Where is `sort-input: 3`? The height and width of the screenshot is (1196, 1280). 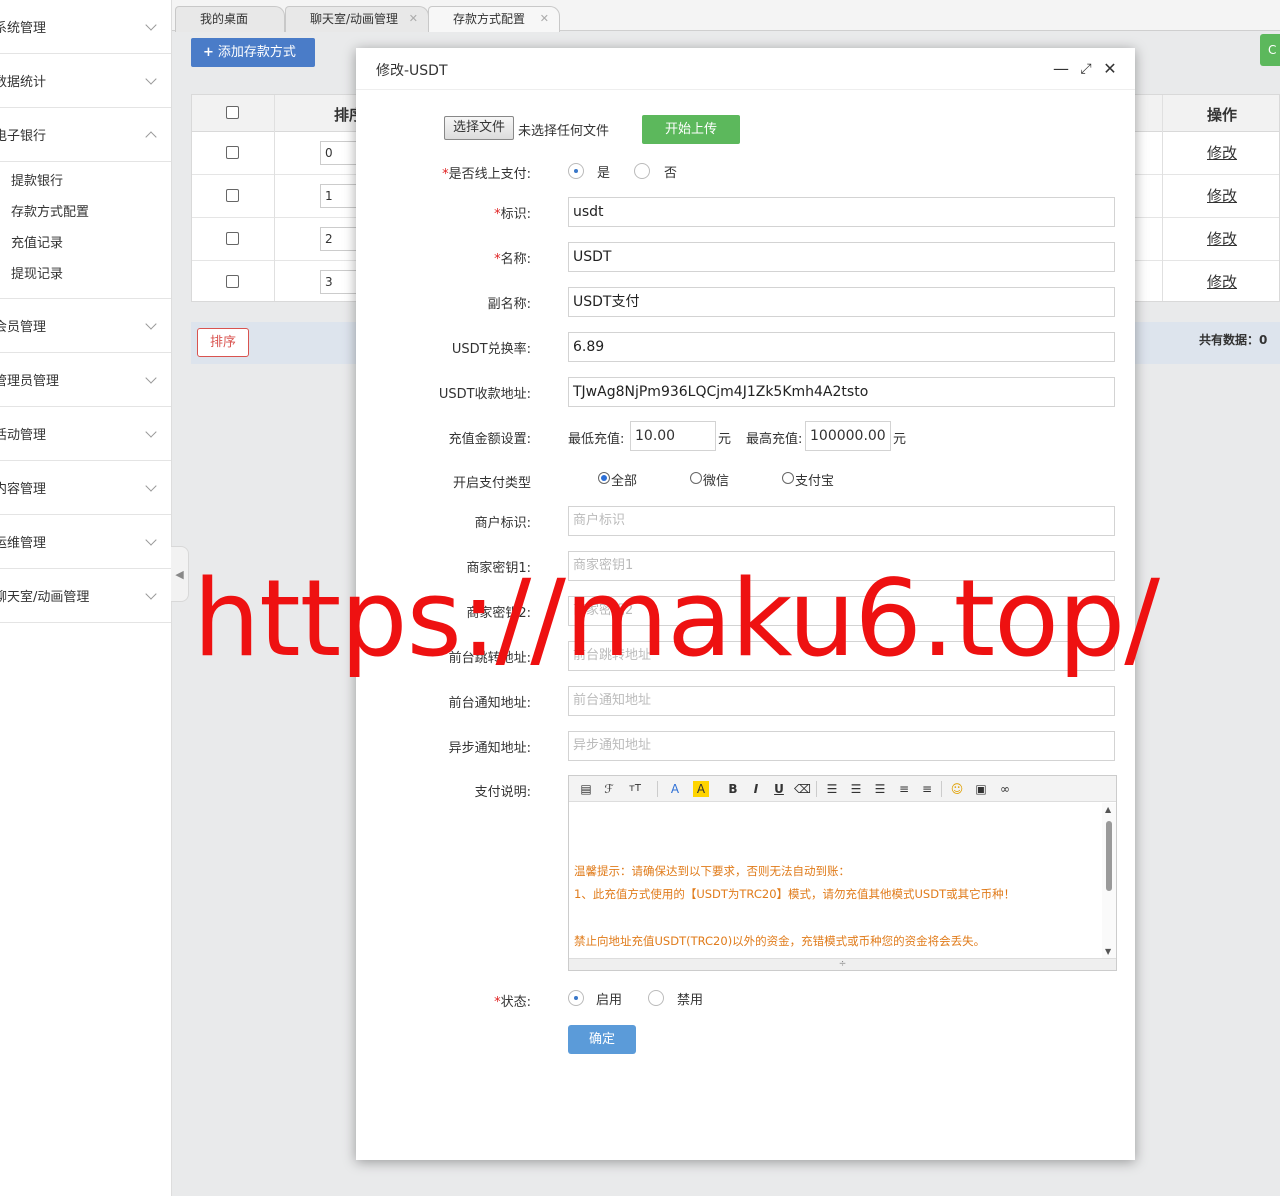 sort-input: 3 is located at coordinates (340, 282).